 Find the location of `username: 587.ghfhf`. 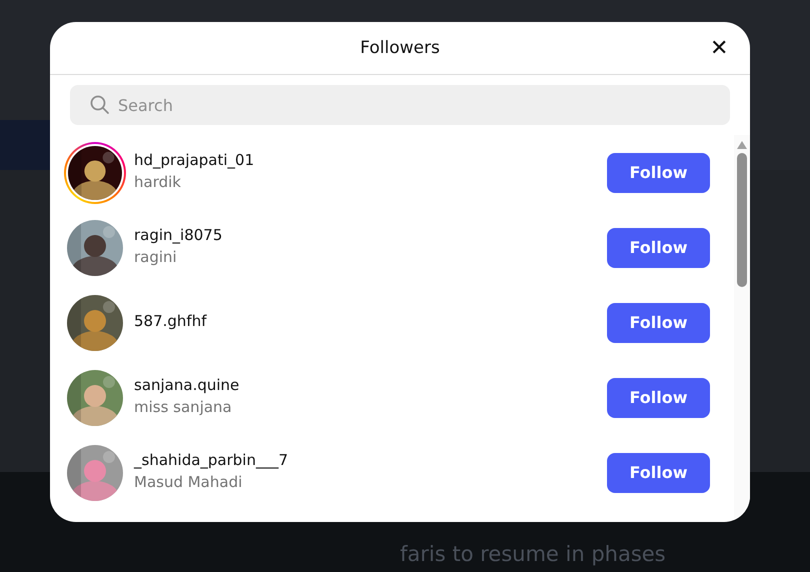

username: 587.ghfhf is located at coordinates (363, 321).